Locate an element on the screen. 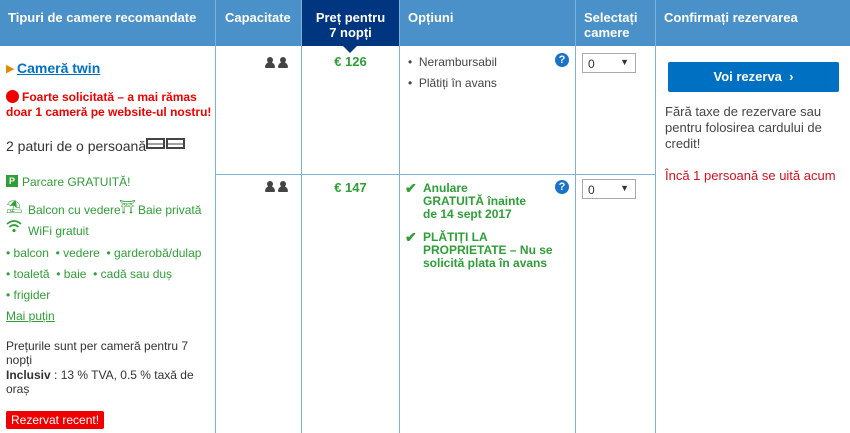 This screenshot has height=433, width=850. amenity: cadă sau duș is located at coordinates (136, 274).